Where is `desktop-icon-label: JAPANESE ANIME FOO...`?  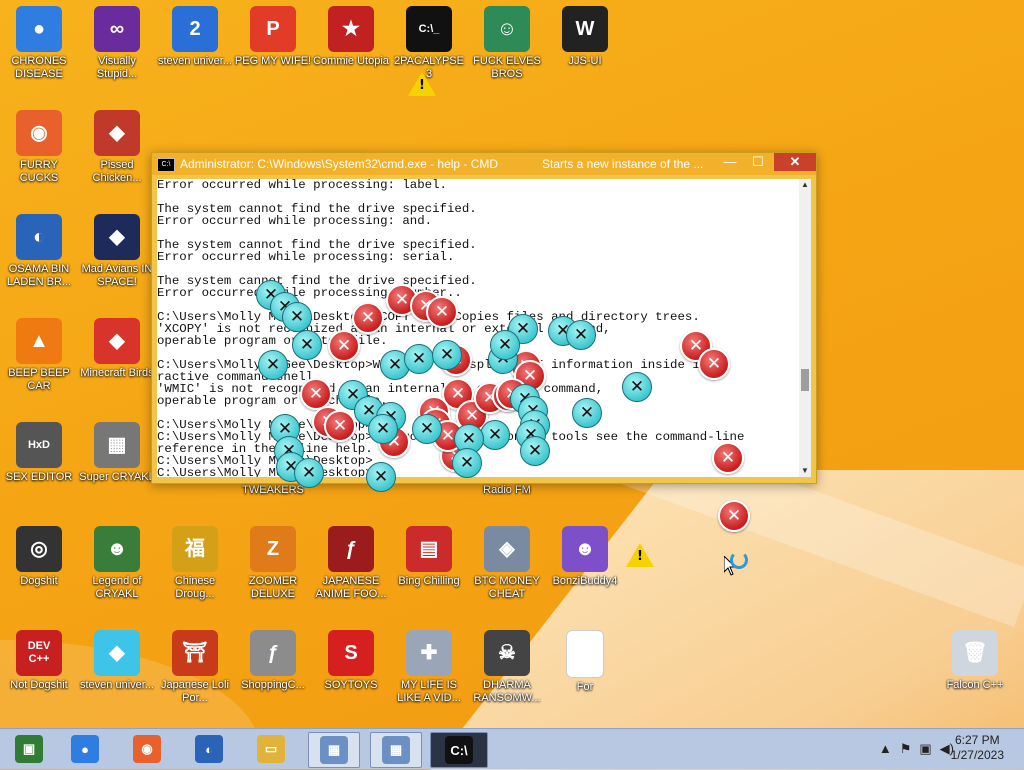 desktop-icon-label: JAPANESE ANIME FOO... is located at coordinates (351, 587).